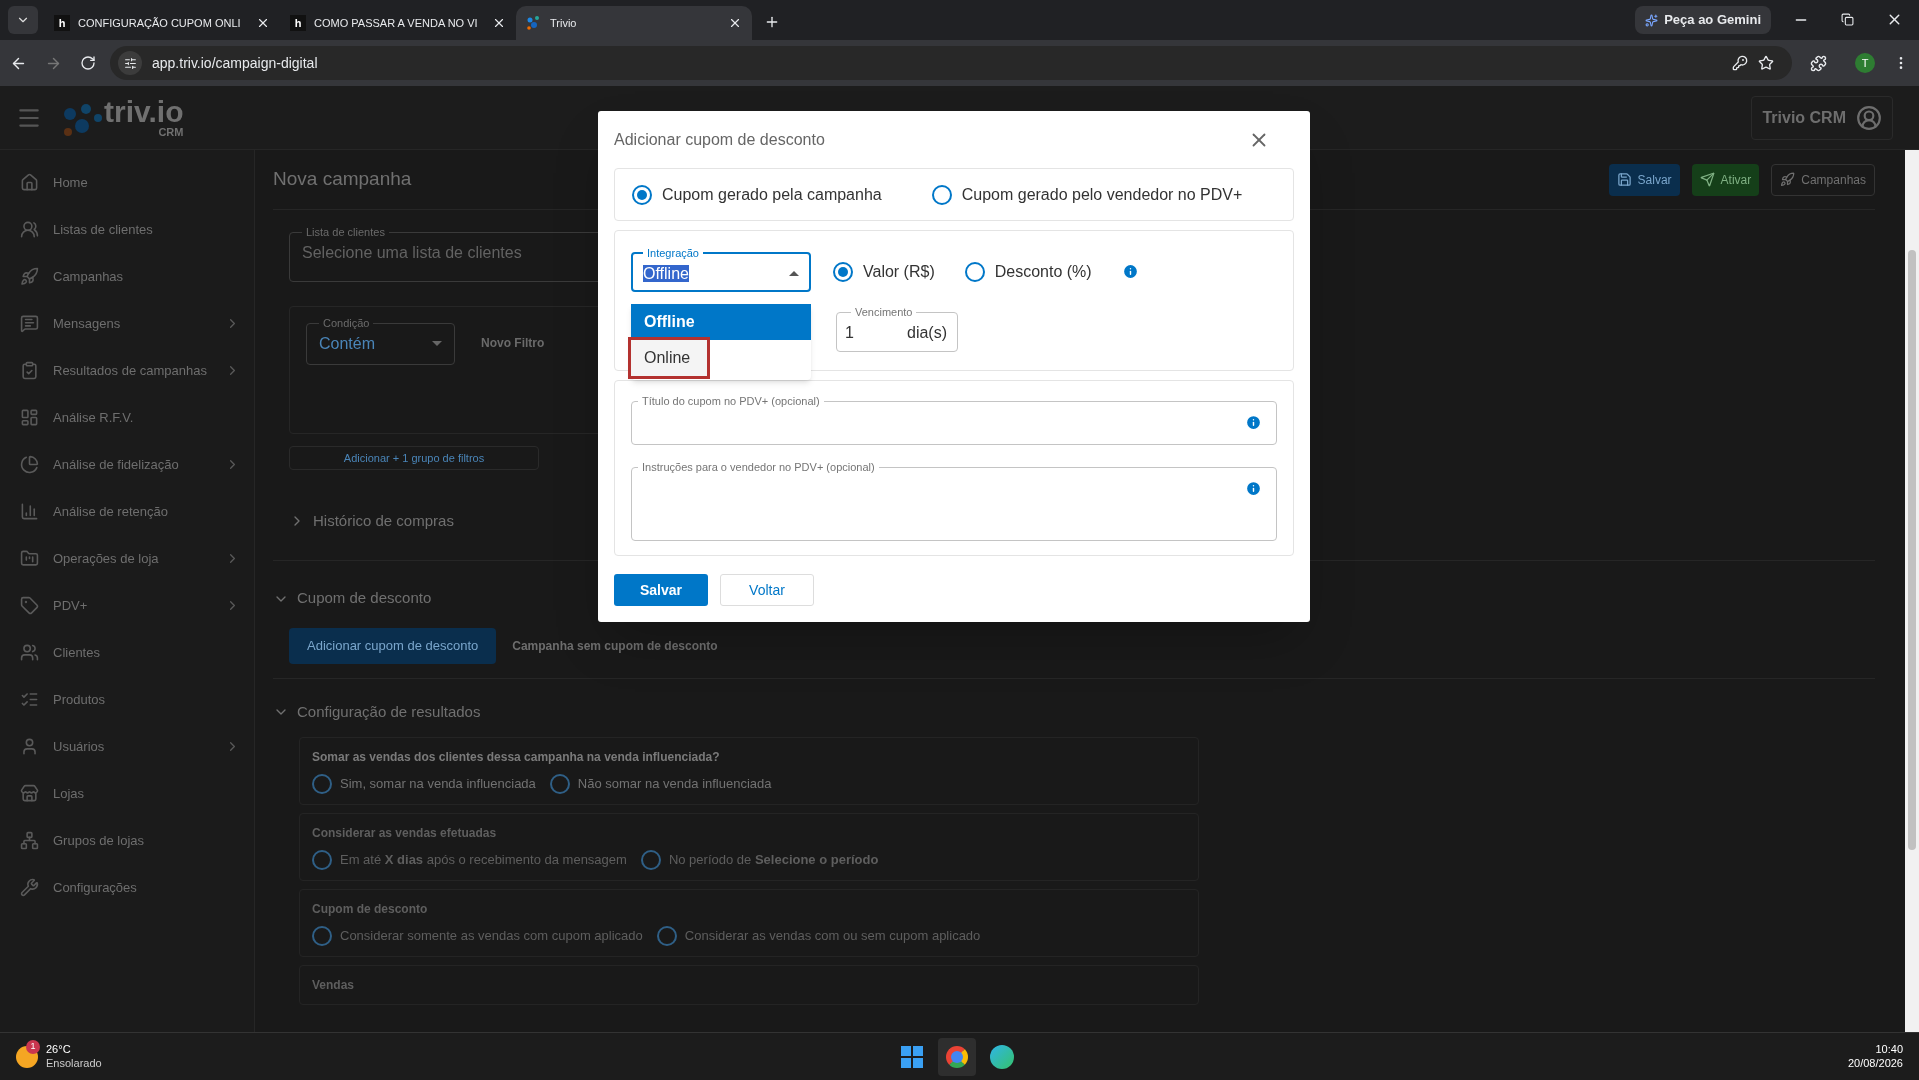 This screenshot has height=1080, width=1919. I want to click on back-button: Voltar, so click(767, 590).